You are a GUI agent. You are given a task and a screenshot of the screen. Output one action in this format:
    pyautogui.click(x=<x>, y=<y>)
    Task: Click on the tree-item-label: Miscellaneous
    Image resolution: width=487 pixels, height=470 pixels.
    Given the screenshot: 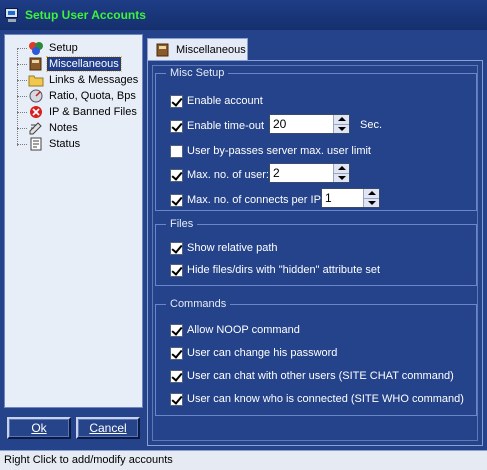 What is the action you would take?
    pyautogui.click(x=84, y=64)
    